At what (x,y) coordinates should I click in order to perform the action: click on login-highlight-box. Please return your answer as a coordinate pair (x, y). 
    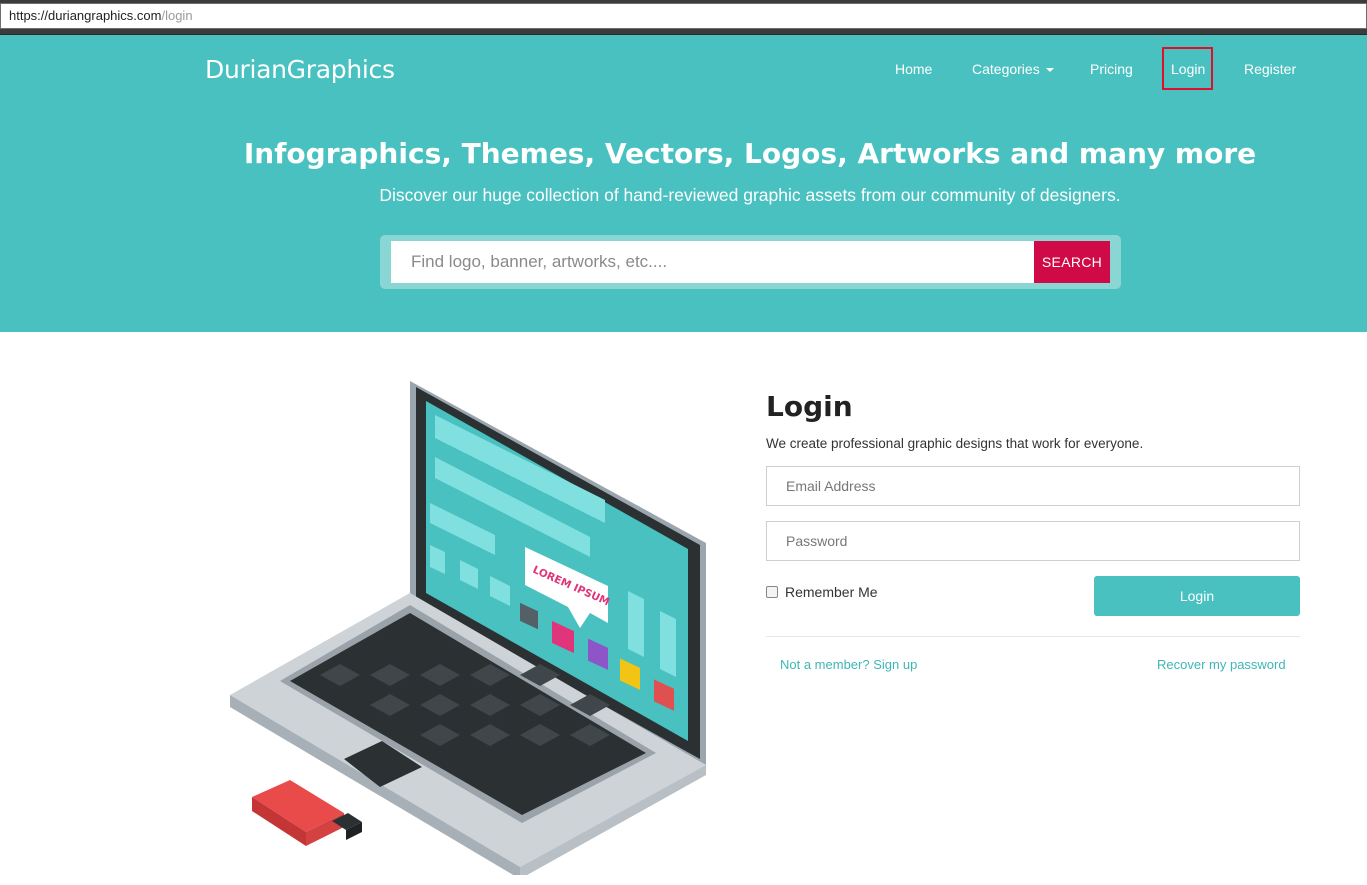
    Looking at the image, I should click on (1187, 68).